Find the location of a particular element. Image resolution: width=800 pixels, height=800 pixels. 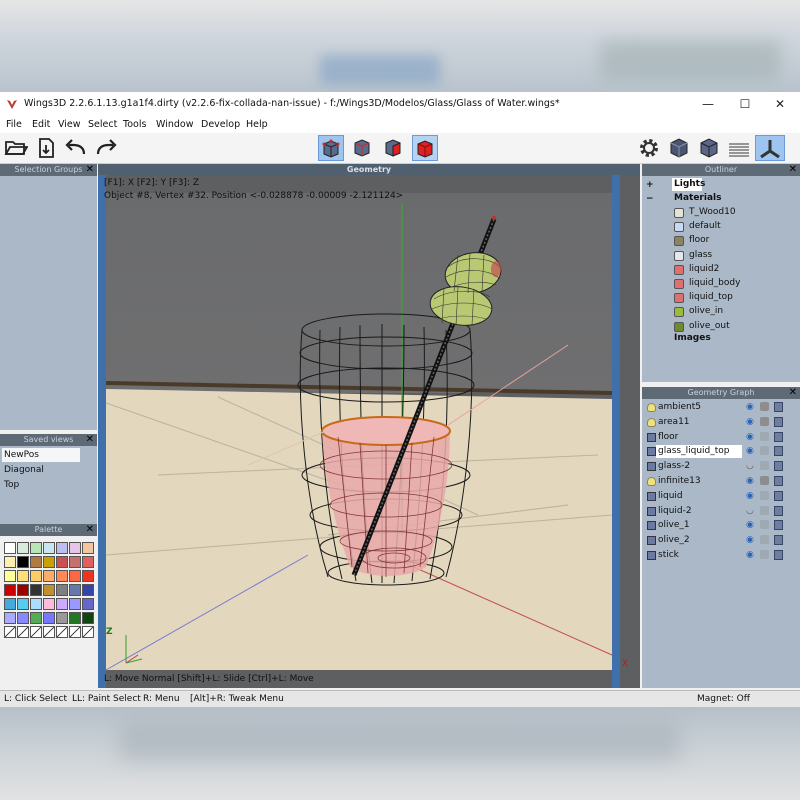

menu-edit: Edit is located at coordinates (41, 124).